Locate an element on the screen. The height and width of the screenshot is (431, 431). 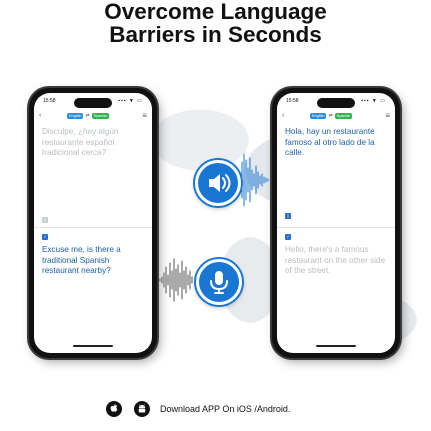
speaker-button is located at coordinates (218, 183).